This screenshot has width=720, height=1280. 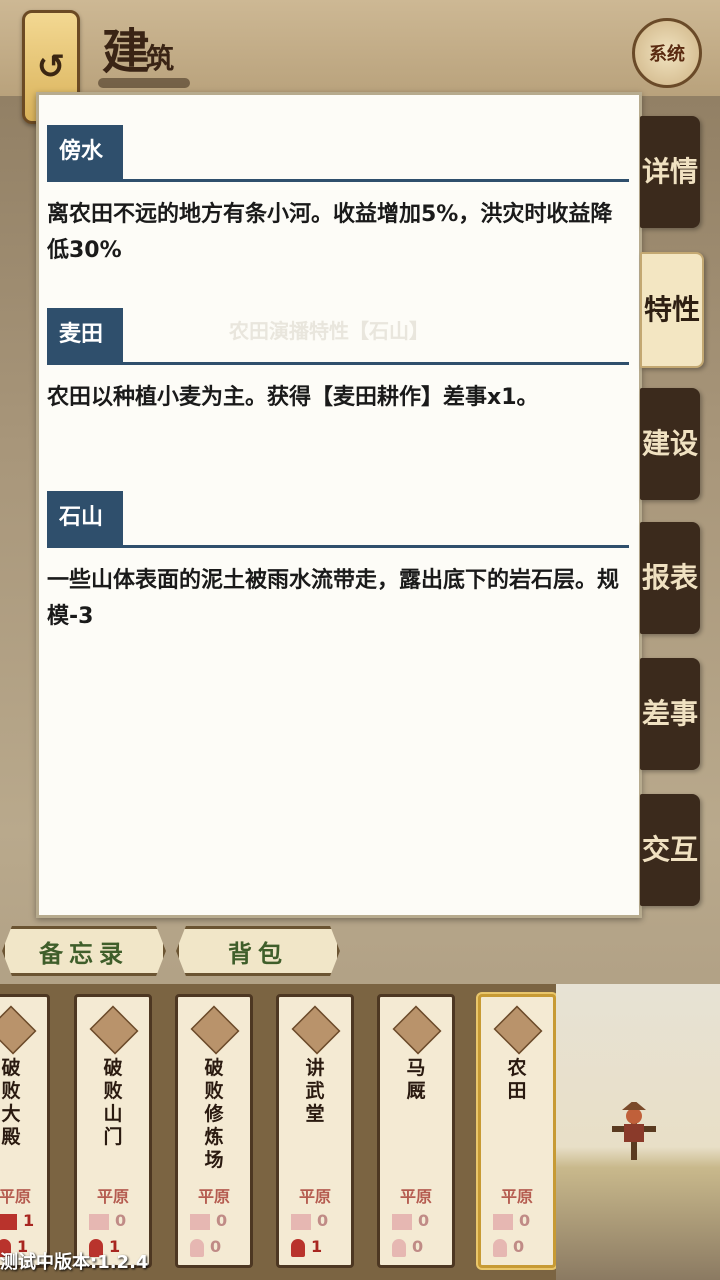 I want to click on memo-tab-button: 备忘录, so click(x=84, y=951).